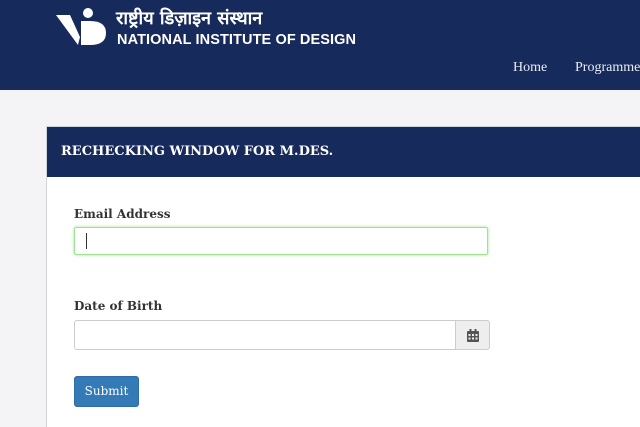 This screenshot has height=427, width=640. I want to click on panel-title: RECHECKING WINDOW FOR M.DES., so click(197, 151).